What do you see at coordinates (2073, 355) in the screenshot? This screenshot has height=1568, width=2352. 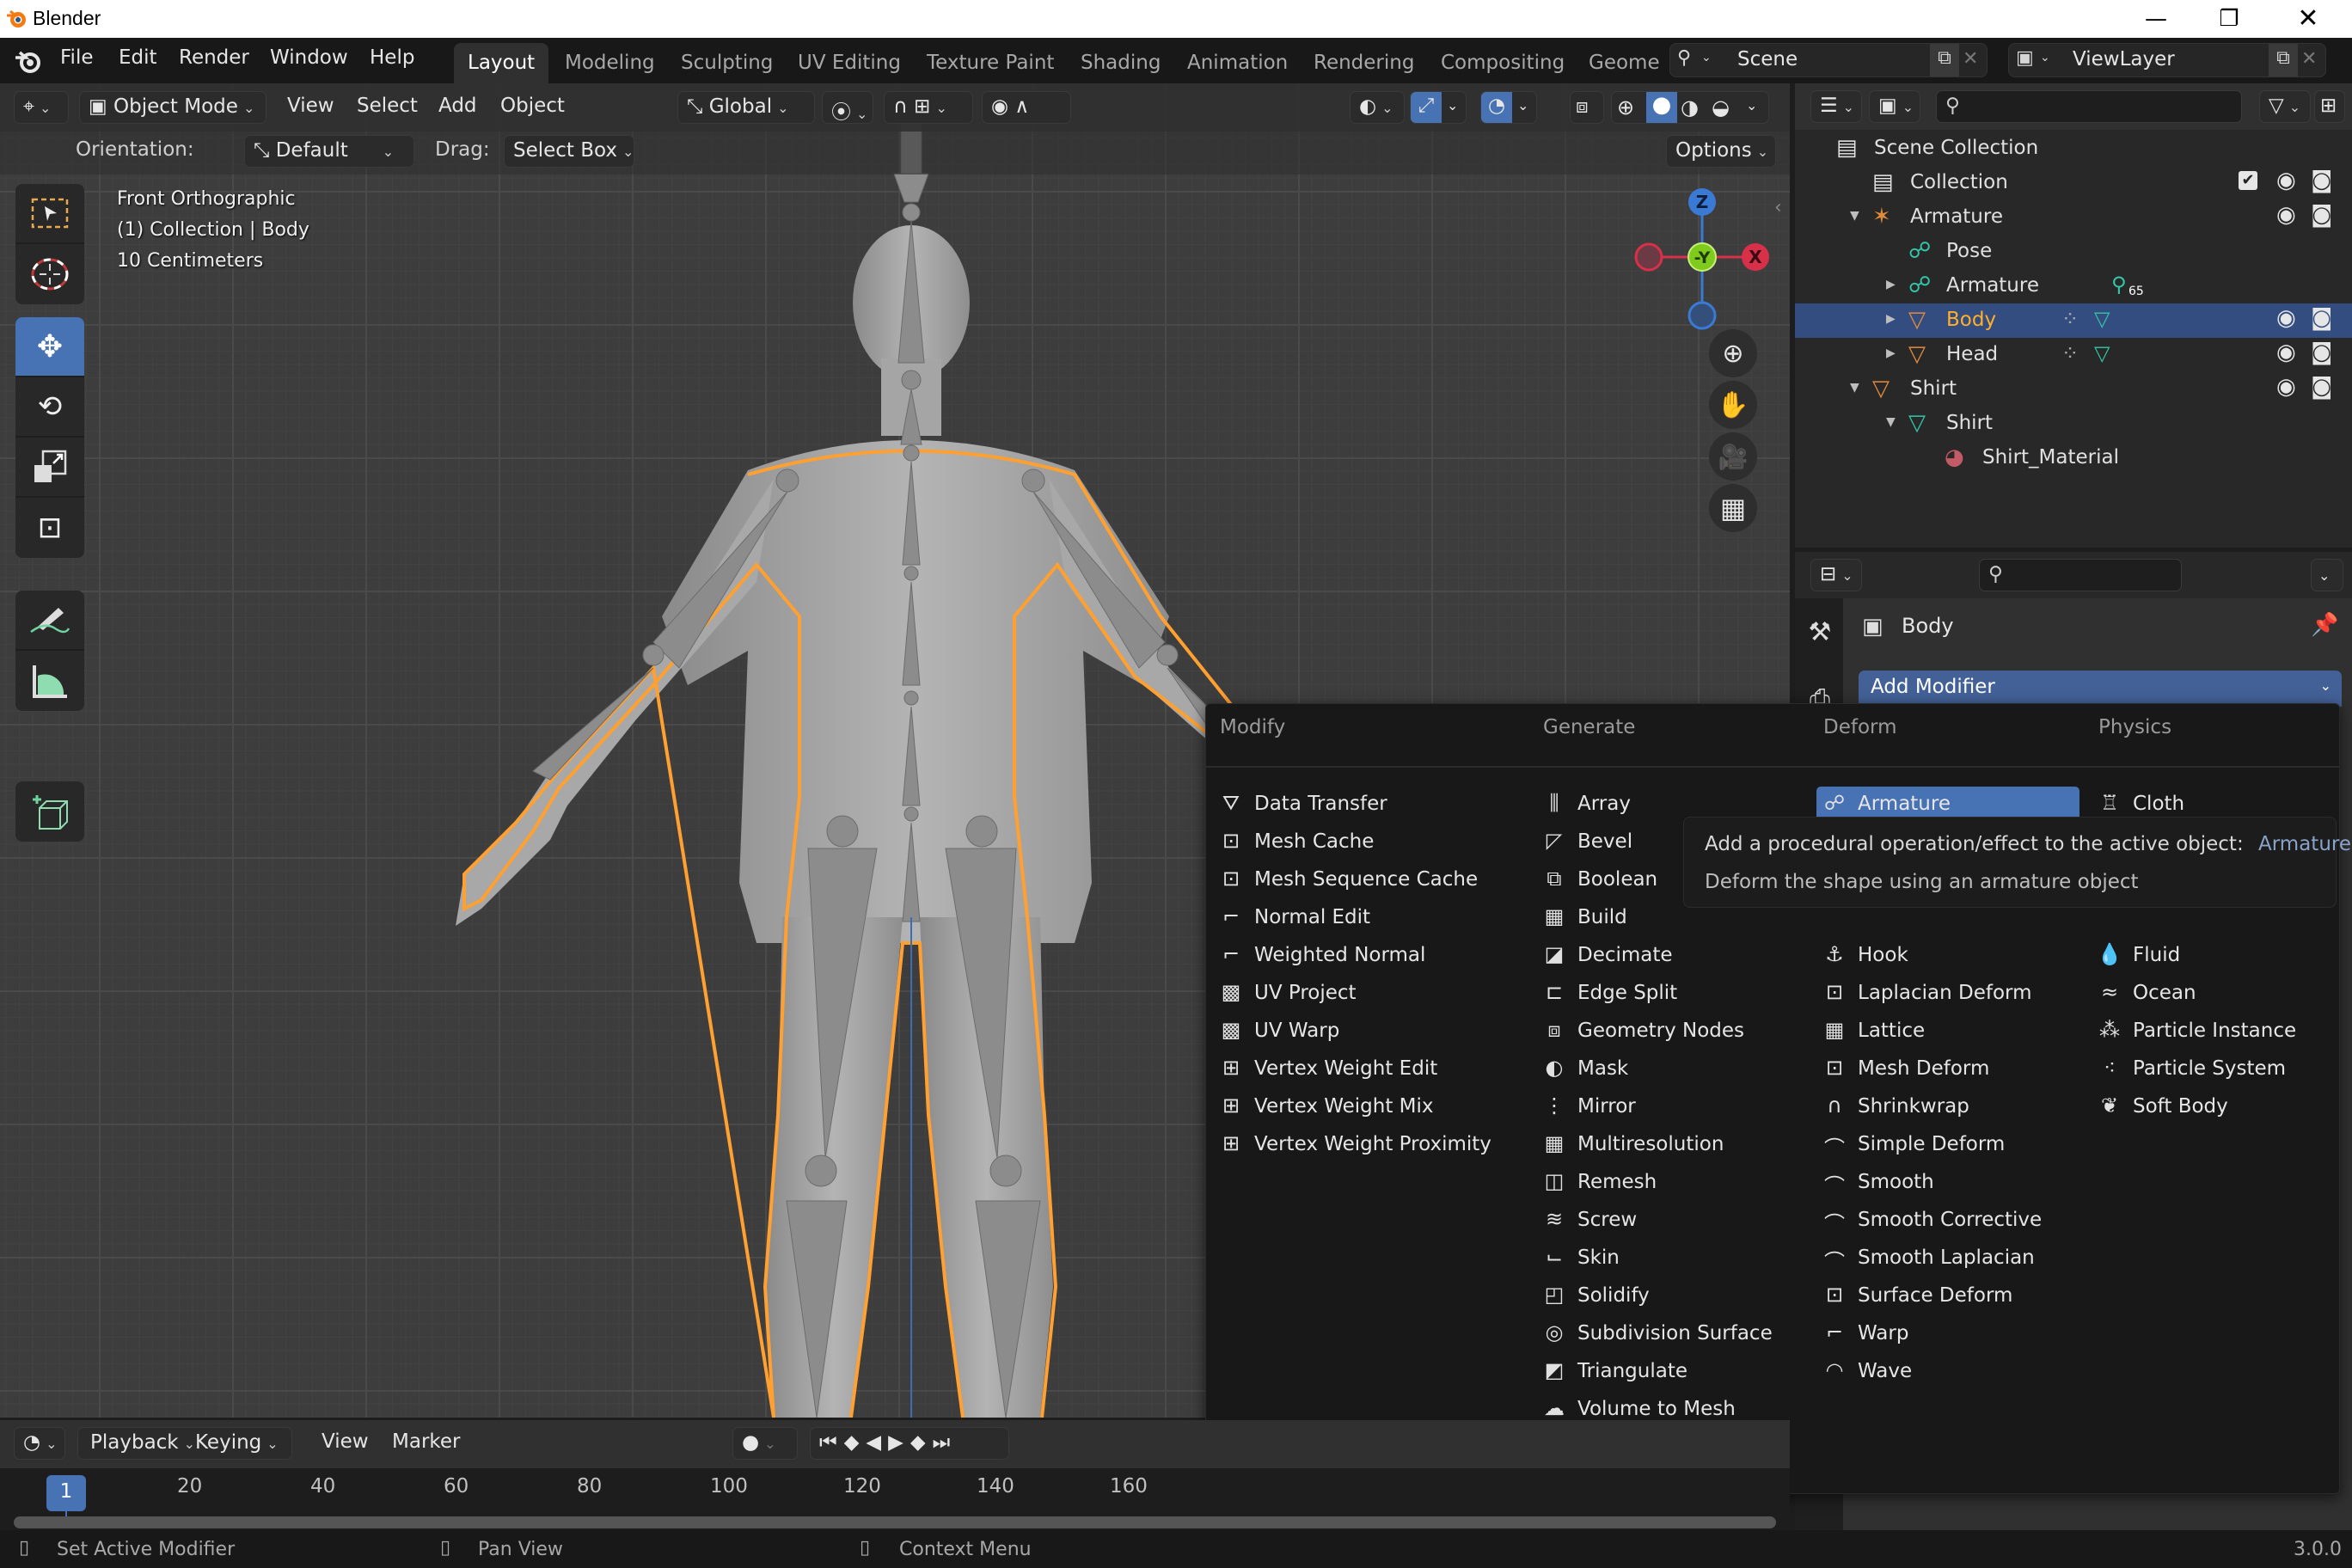 I see `outliner-row: ▶ ▽ Head ⁘ ▽ ◉ ◙` at bounding box center [2073, 355].